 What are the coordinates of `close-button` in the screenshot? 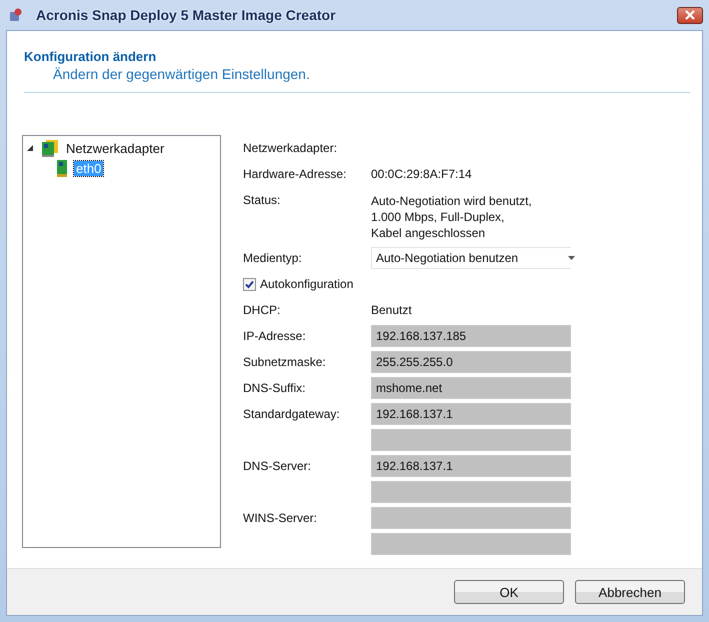 It's located at (690, 15).